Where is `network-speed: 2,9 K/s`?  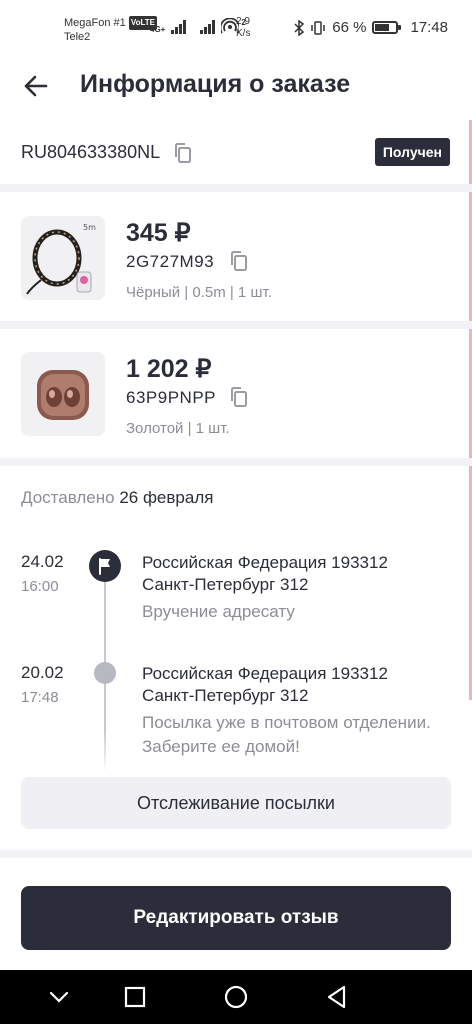 network-speed: 2,9 K/s is located at coordinates (243, 28).